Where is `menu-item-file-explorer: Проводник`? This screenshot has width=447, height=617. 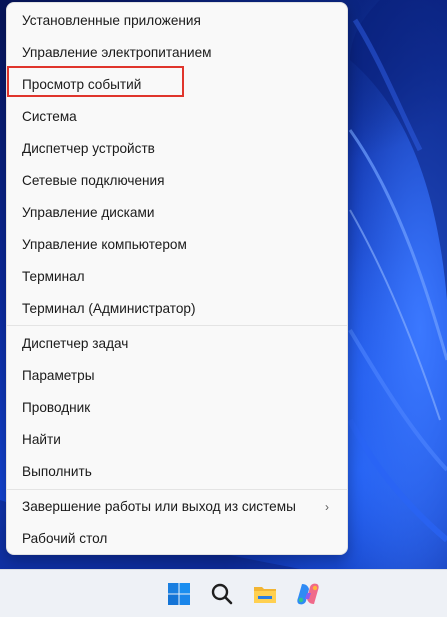
menu-item-file-explorer: Проводник is located at coordinates (177, 408).